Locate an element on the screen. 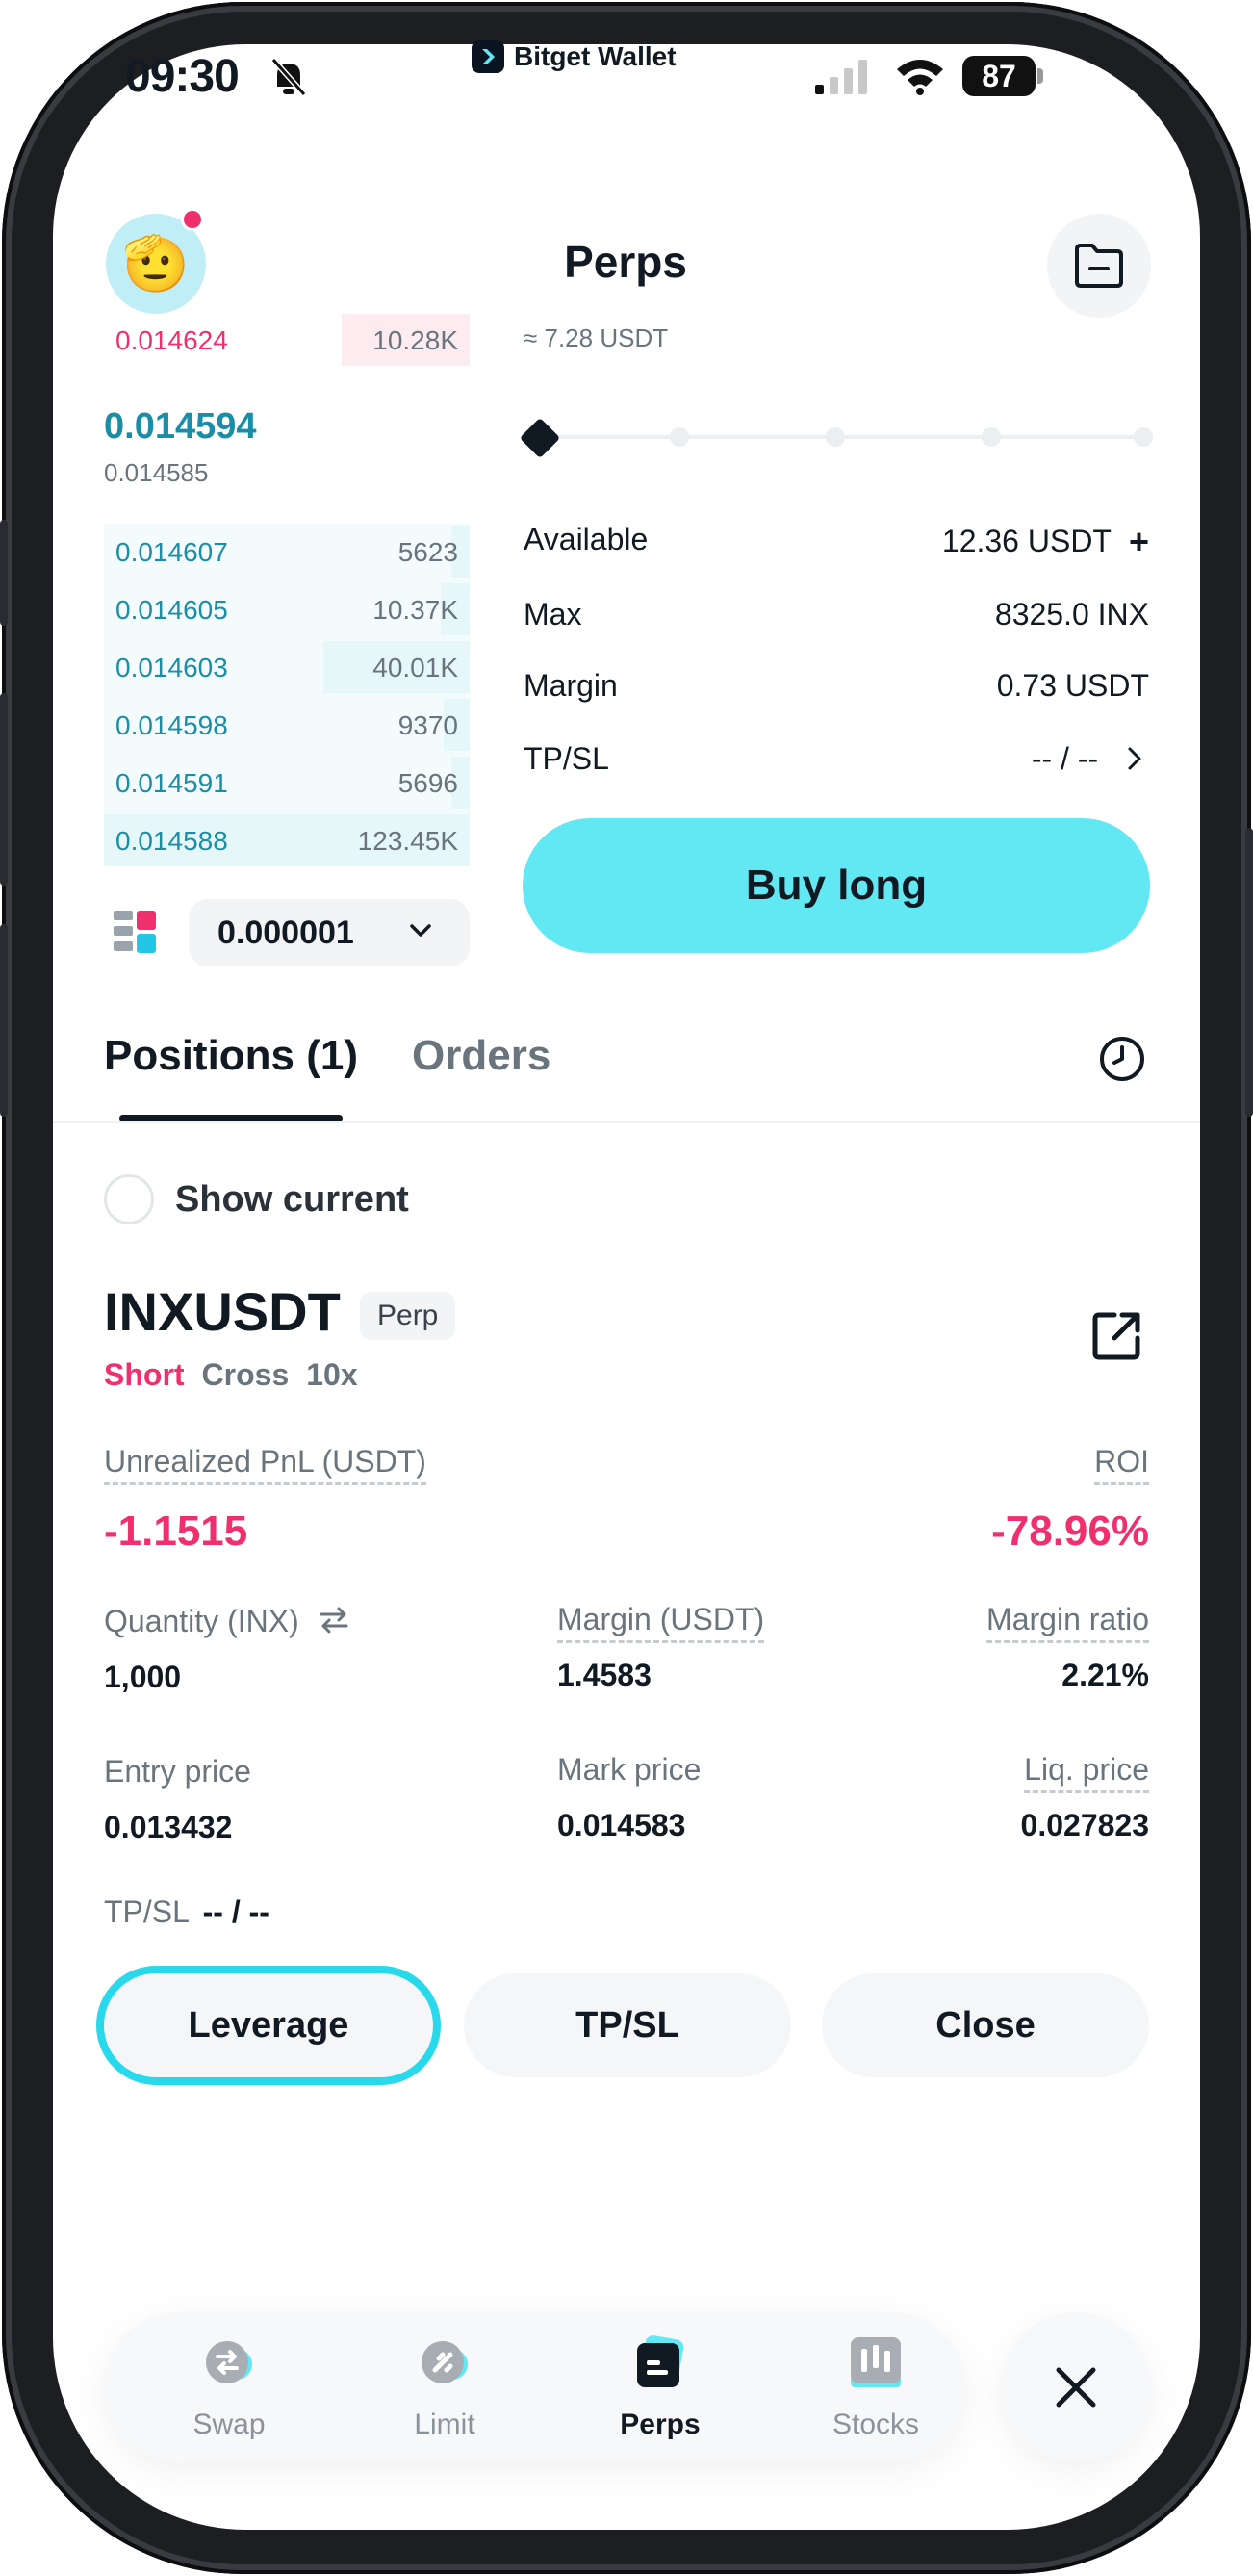  nav-item-limit: Limit is located at coordinates (444, 2386).